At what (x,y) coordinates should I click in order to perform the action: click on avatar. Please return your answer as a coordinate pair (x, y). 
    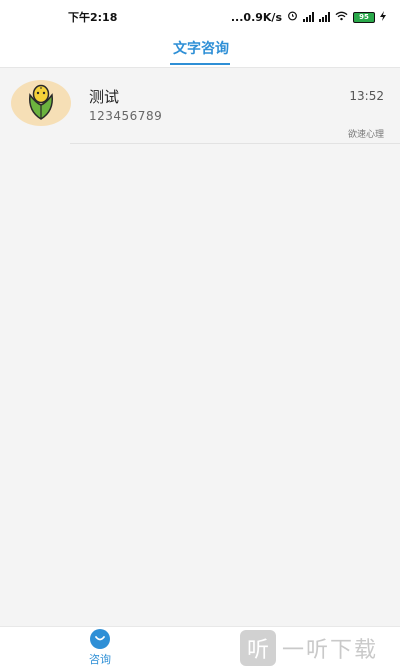
    Looking at the image, I should click on (41, 103).